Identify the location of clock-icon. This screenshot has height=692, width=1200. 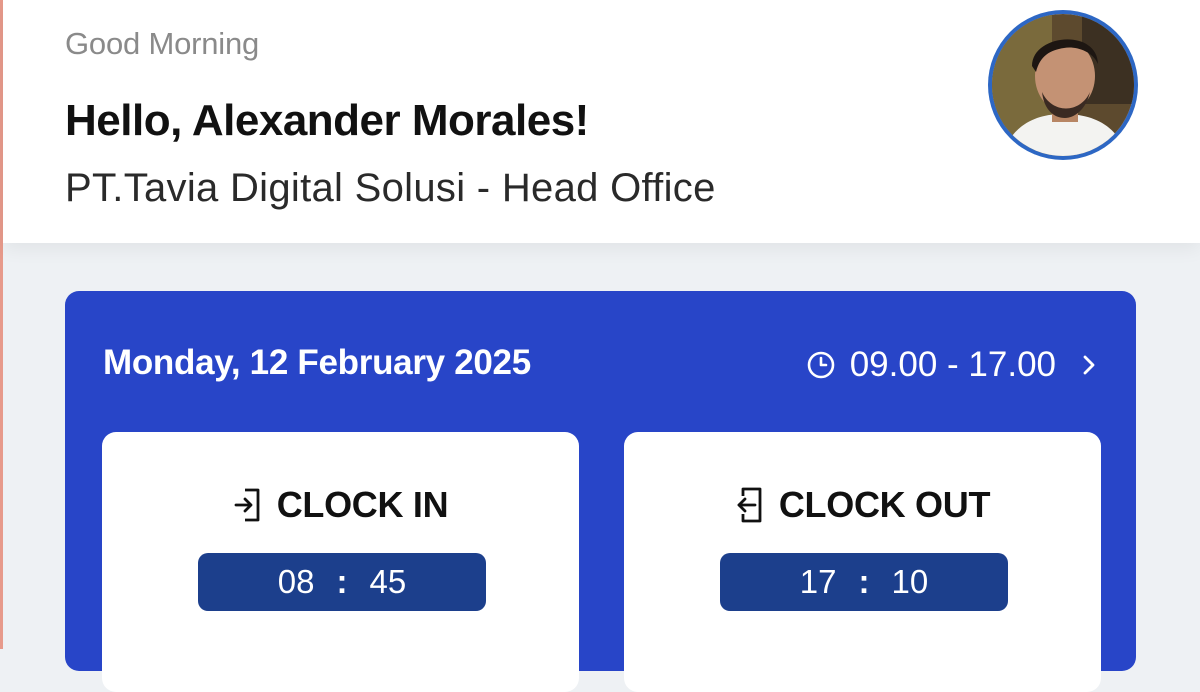
(821, 365).